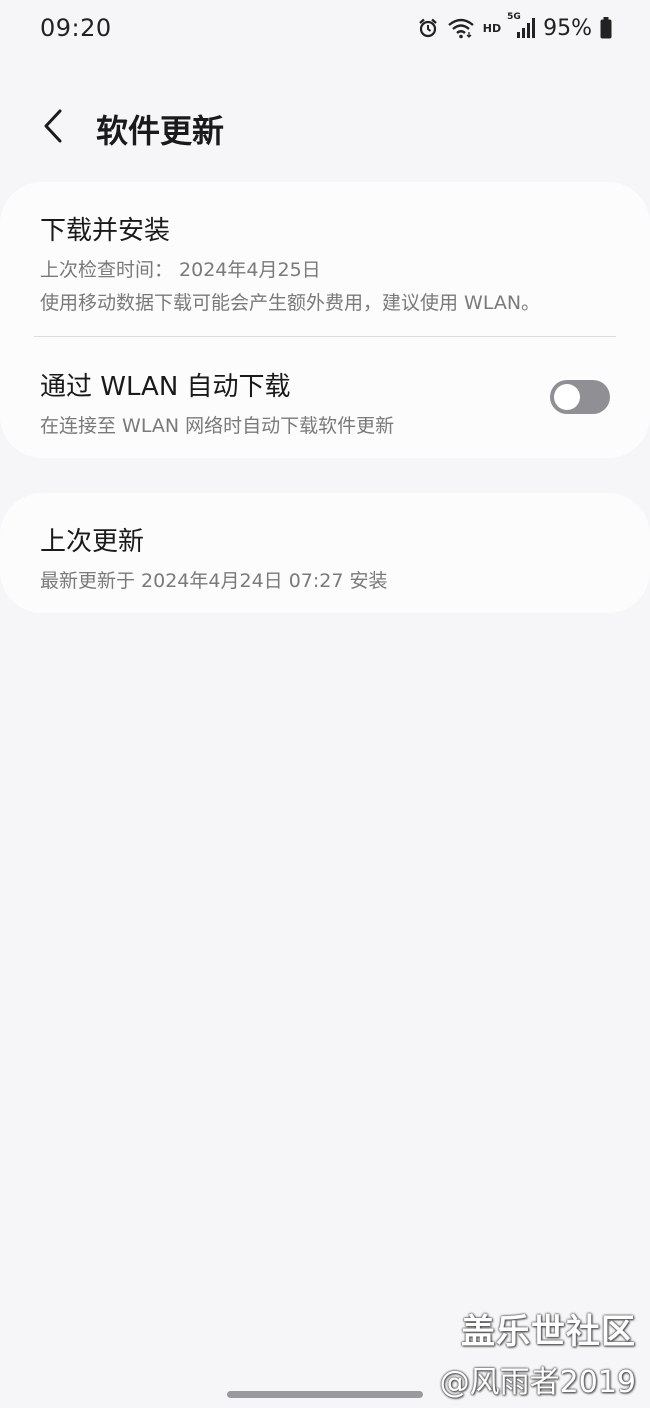 Image resolution: width=650 pixels, height=1408 pixels. Describe the element at coordinates (325, 130) in the screenshot. I see `page-header: 软件更新` at that location.